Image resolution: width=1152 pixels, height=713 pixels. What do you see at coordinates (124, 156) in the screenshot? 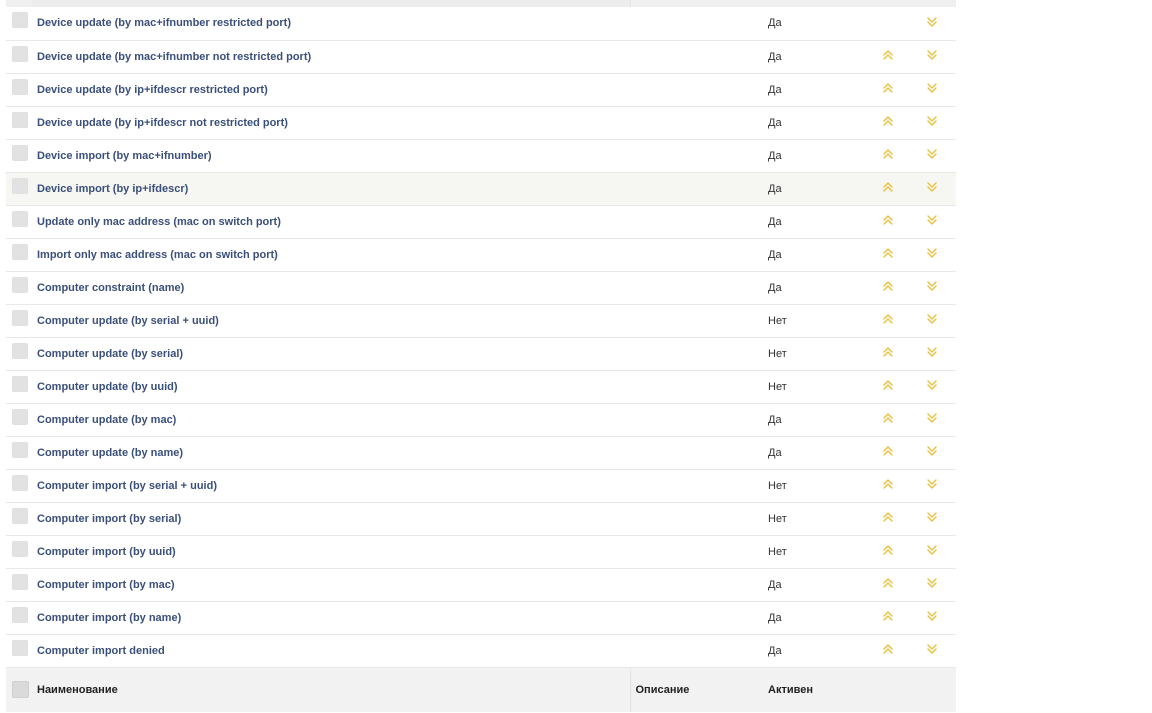
I see `rule-name-link: Device import (by mac+ifnumber)` at bounding box center [124, 156].